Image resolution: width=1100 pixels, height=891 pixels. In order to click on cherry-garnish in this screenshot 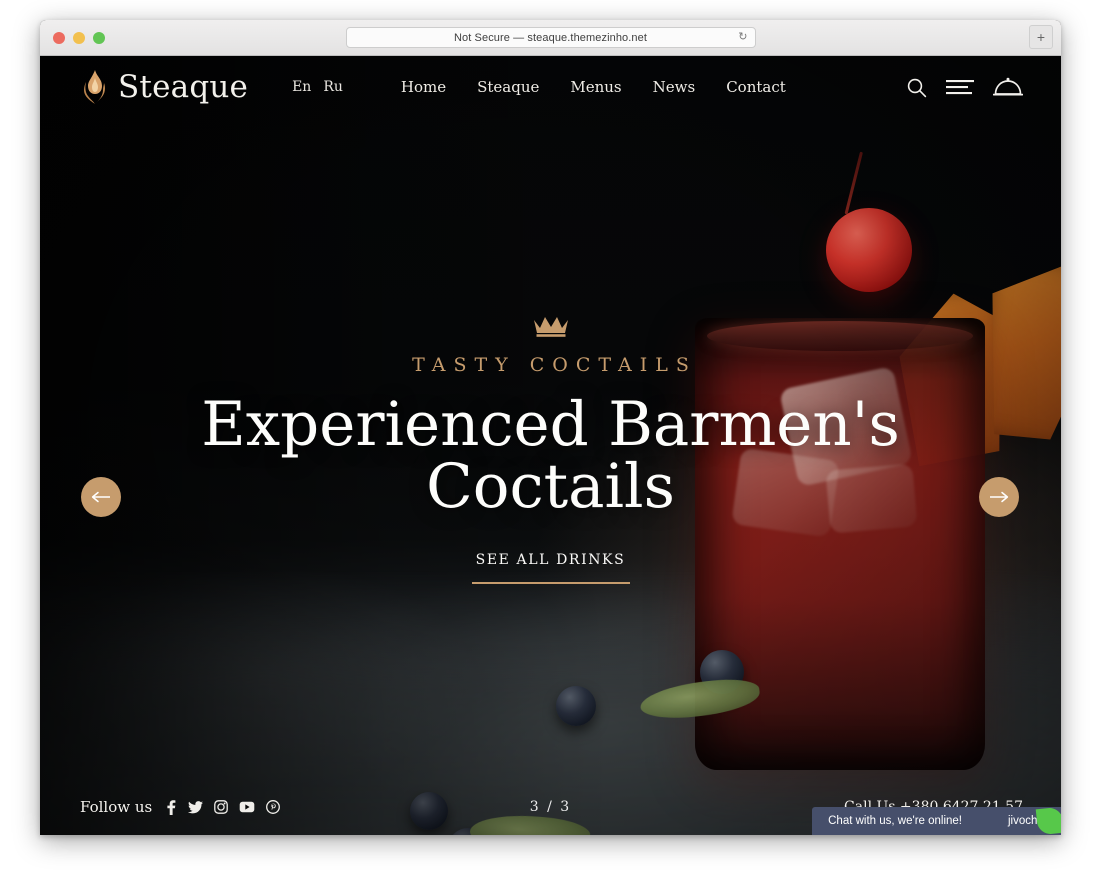, I will do `click(869, 250)`.